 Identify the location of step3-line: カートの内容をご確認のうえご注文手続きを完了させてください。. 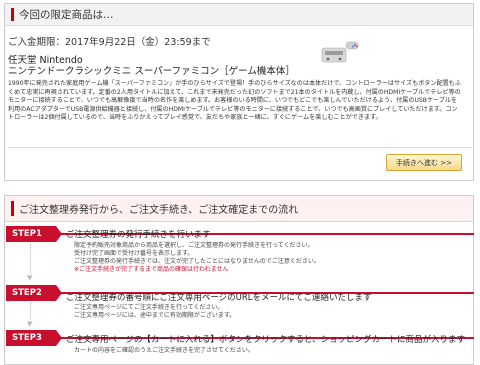
(164, 350).